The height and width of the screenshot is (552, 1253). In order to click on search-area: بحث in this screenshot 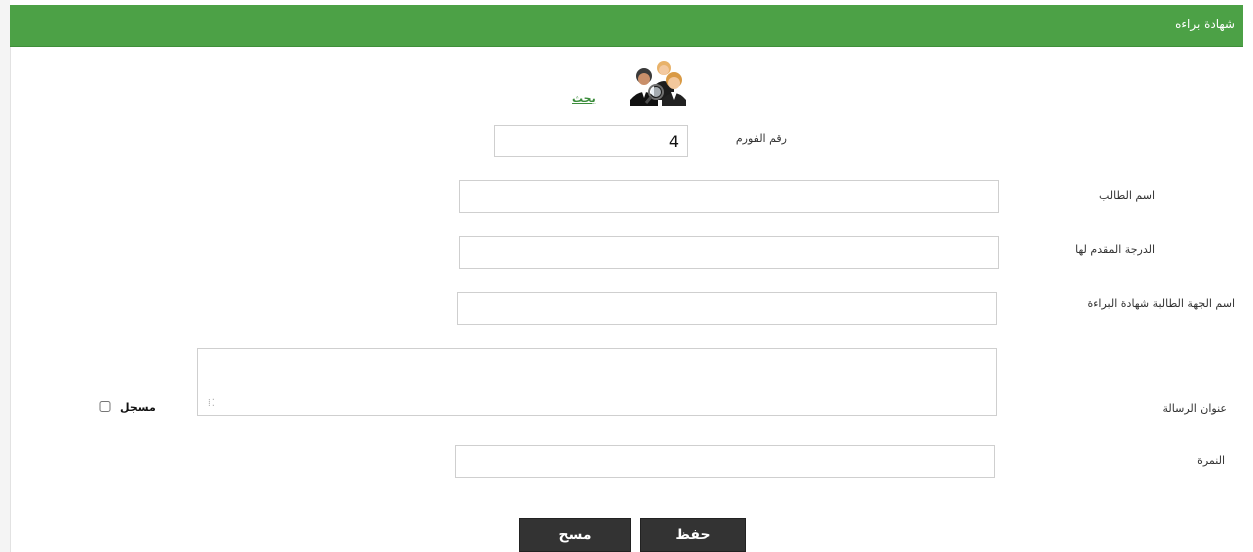, I will do `click(635, 83)`.